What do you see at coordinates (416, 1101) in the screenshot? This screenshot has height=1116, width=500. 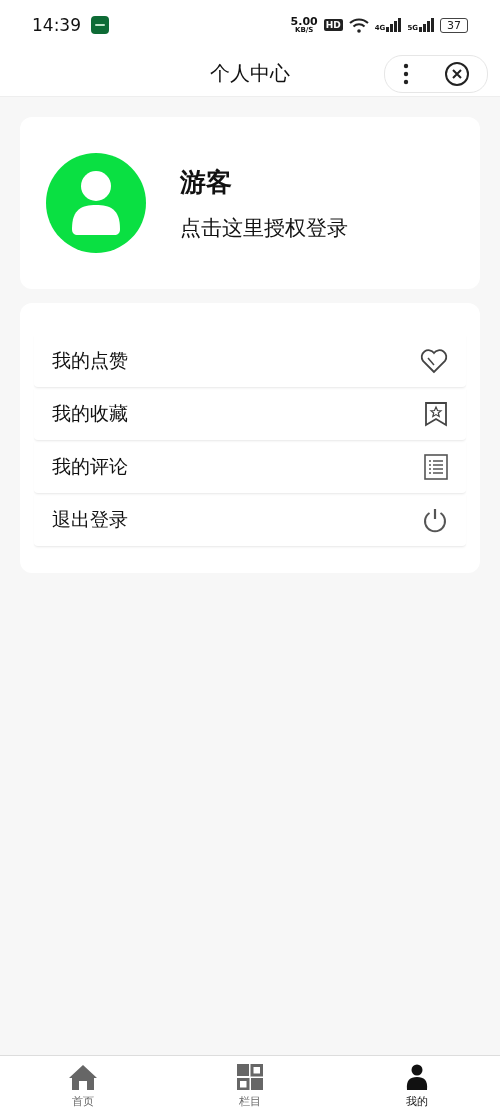 I see `tab-label: 我的` at bounding box center [416, 1101].